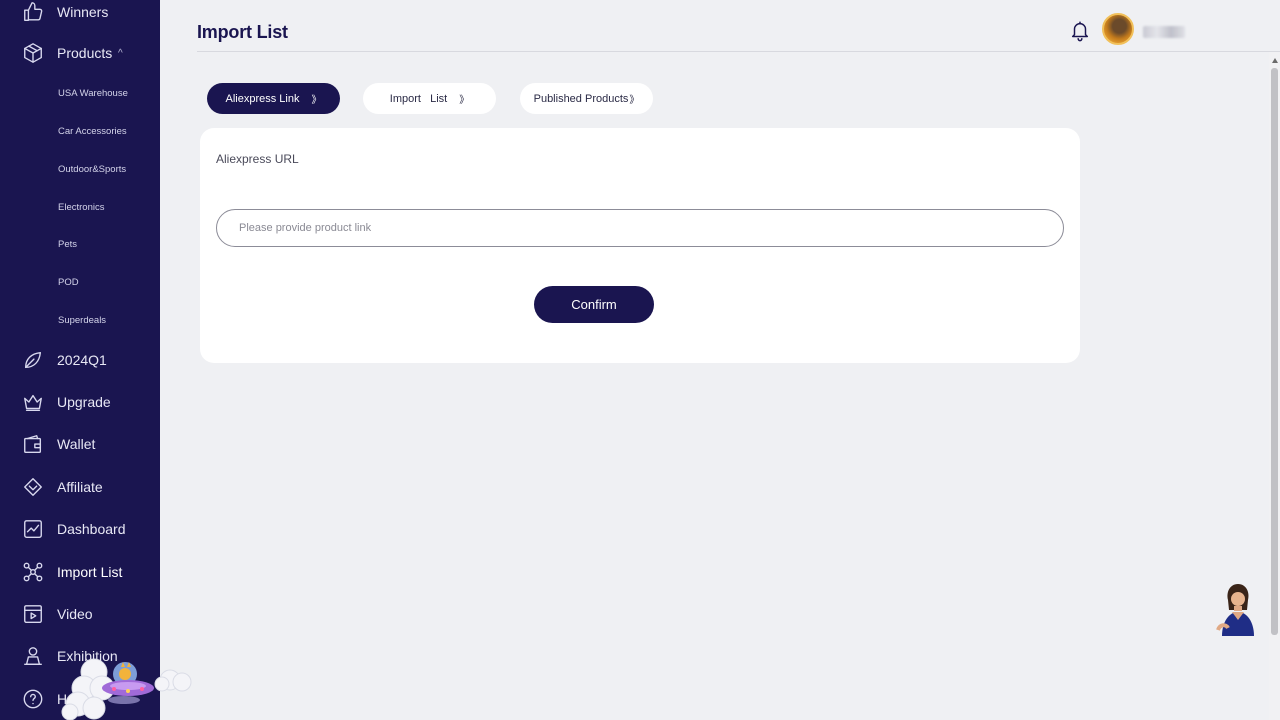  I want to click on sidebar-item-products: Products ^, so click(80, 53).